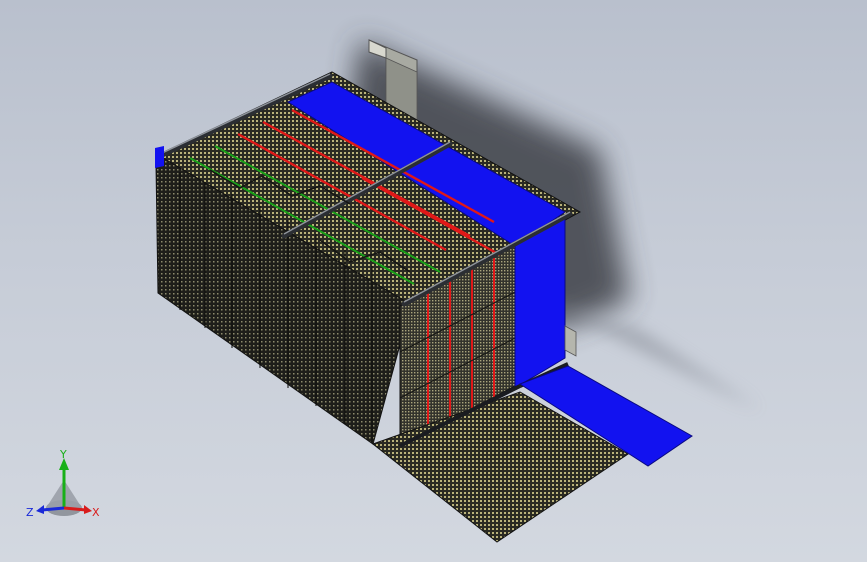  Describe the element at coordinates (570, 341) in the screenshot. I see `side-bracket` at that location.